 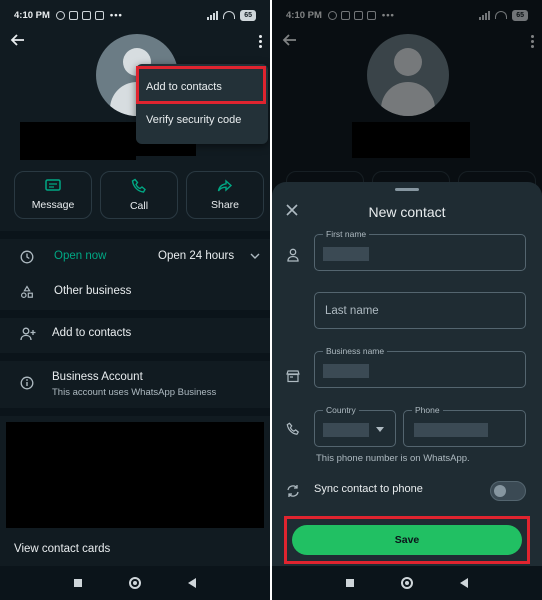 I want to click on last-name-field: Last name, so click(x=420, y=310).